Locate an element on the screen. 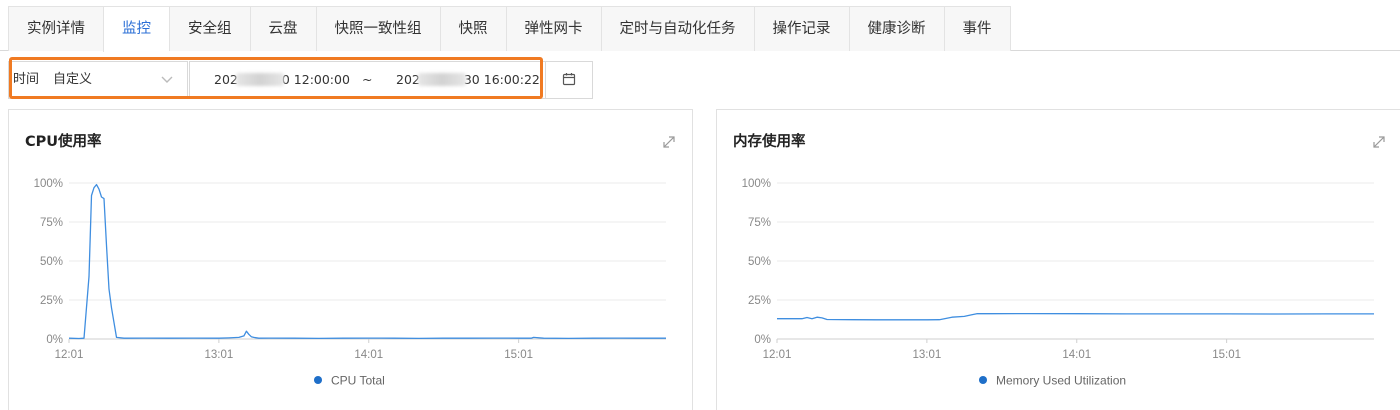  end-time-suffix: 30 16:00:22 is located at coordinates (501, 79).